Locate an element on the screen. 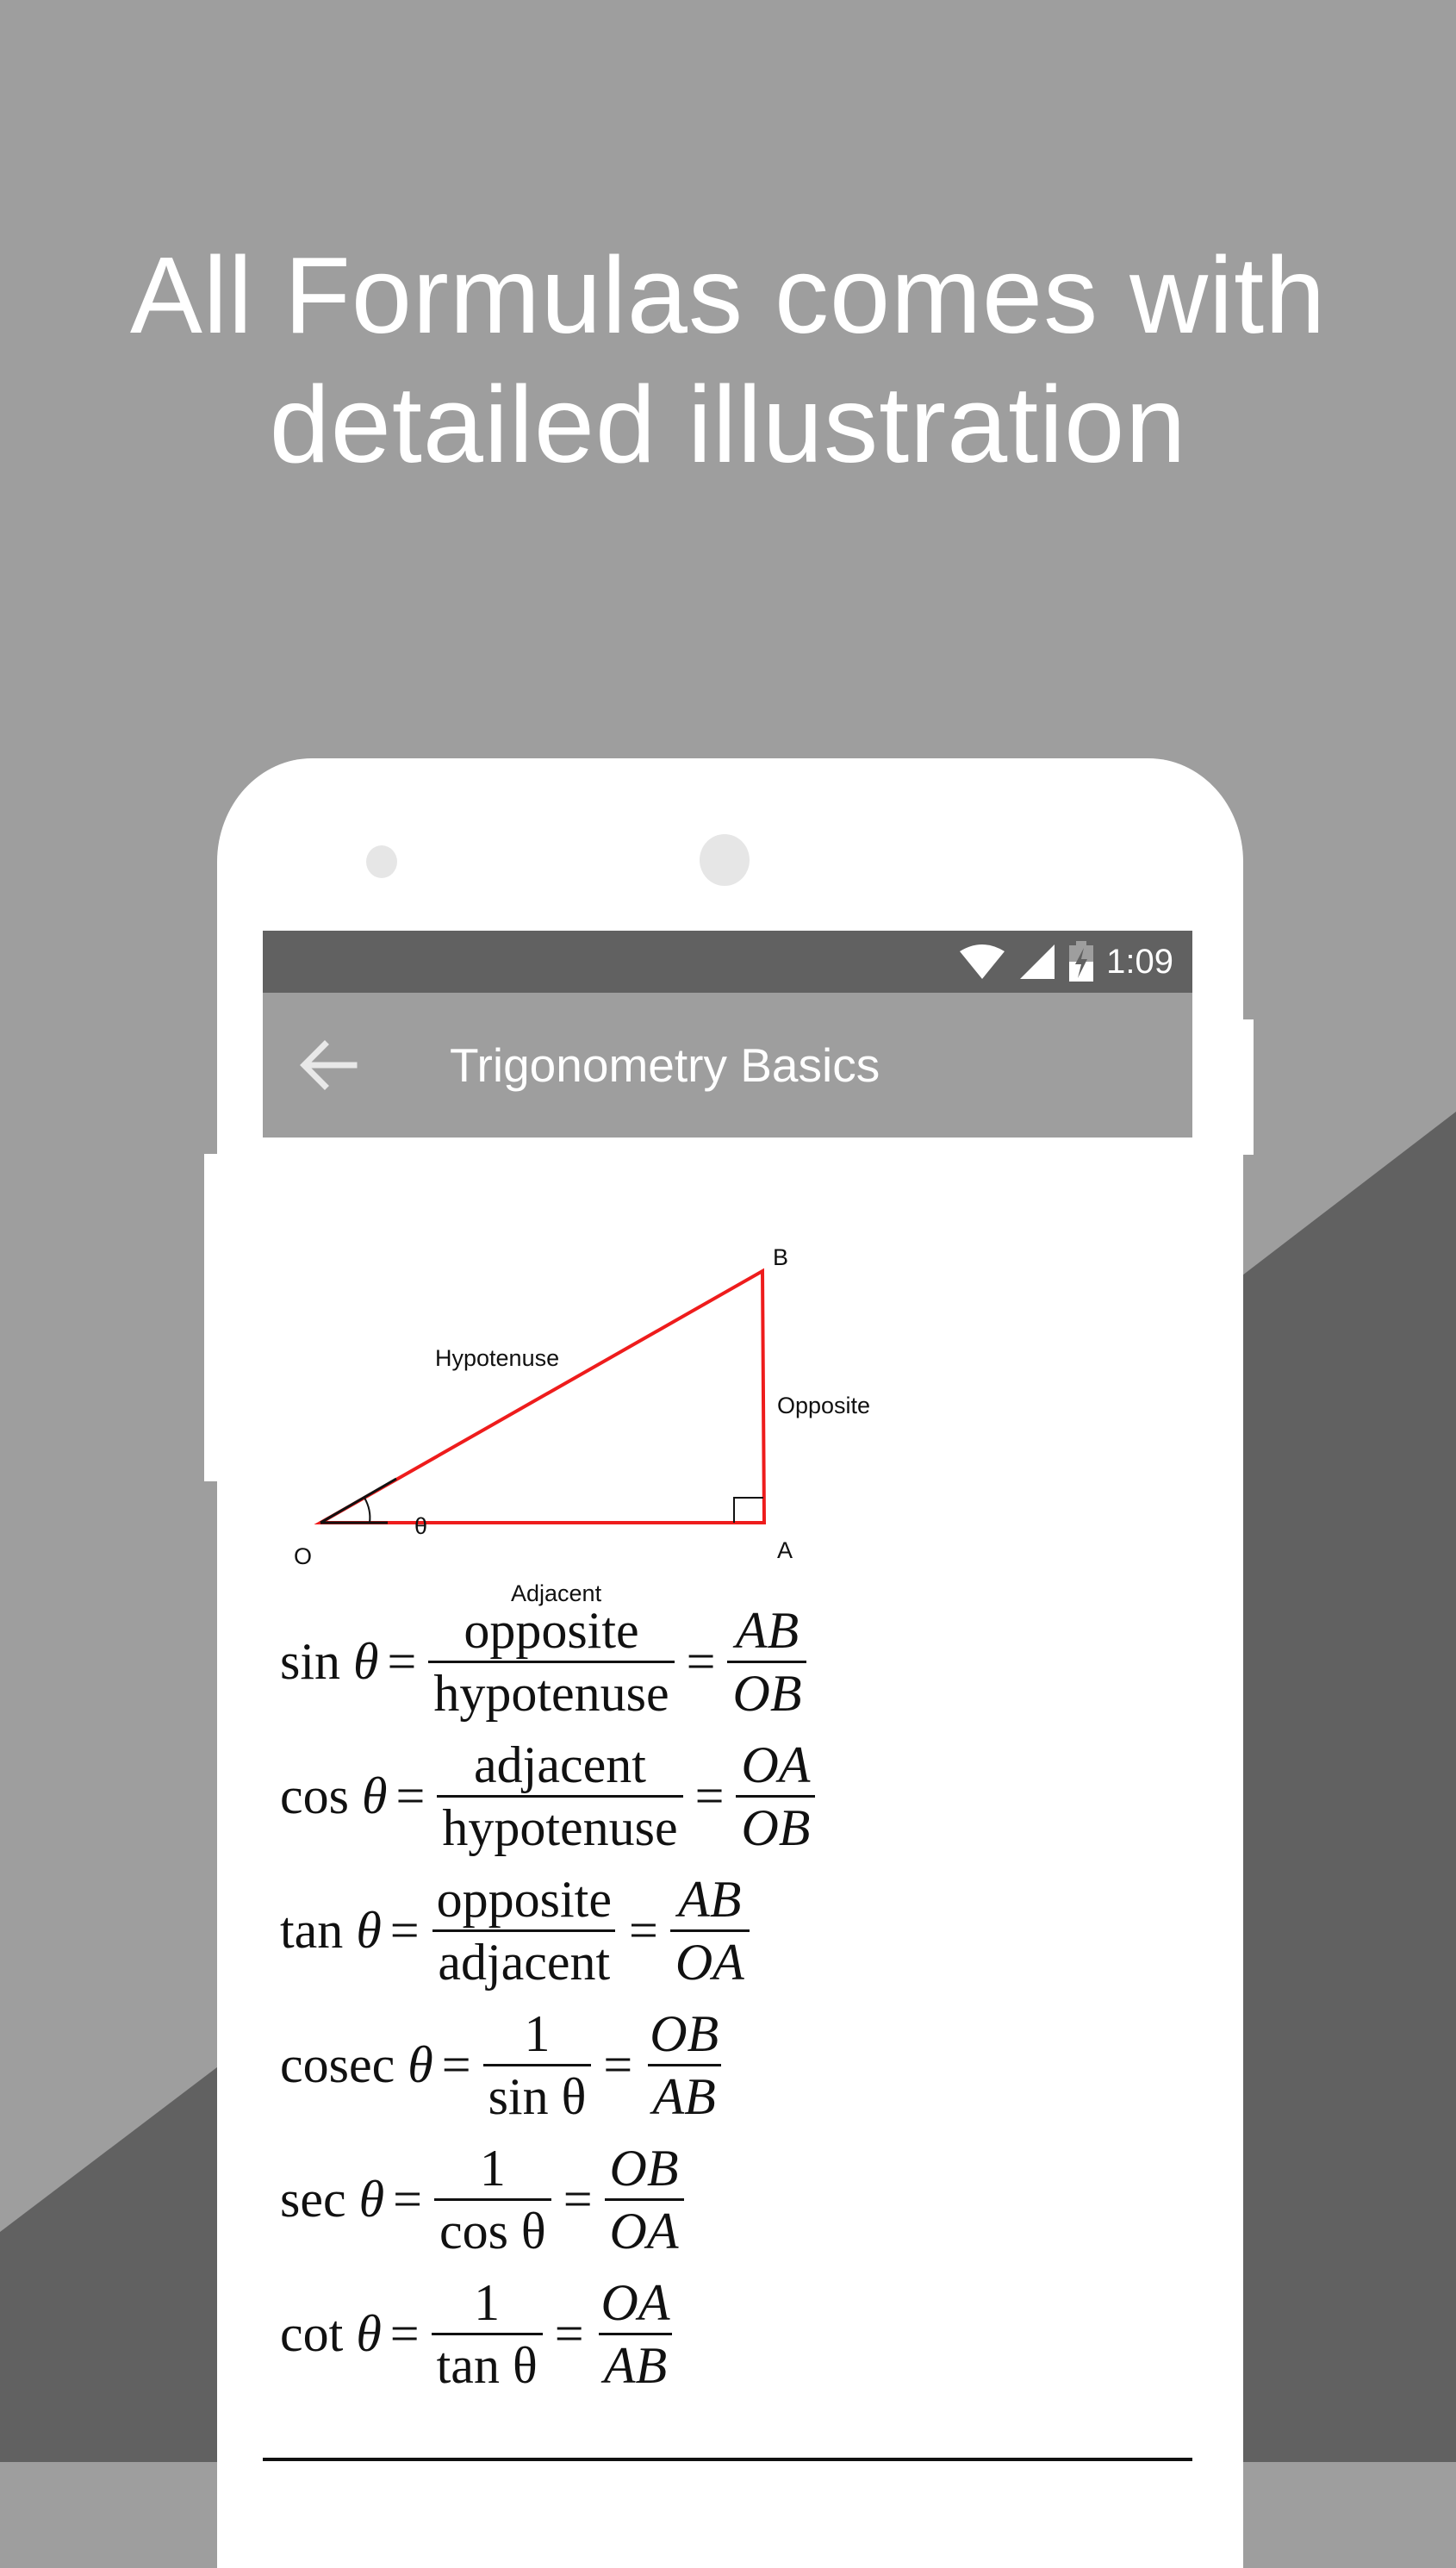 The width and height of the screenshot is (1456, 2568). formula-lhs: sin θ is located at coordinates (330, 1662).